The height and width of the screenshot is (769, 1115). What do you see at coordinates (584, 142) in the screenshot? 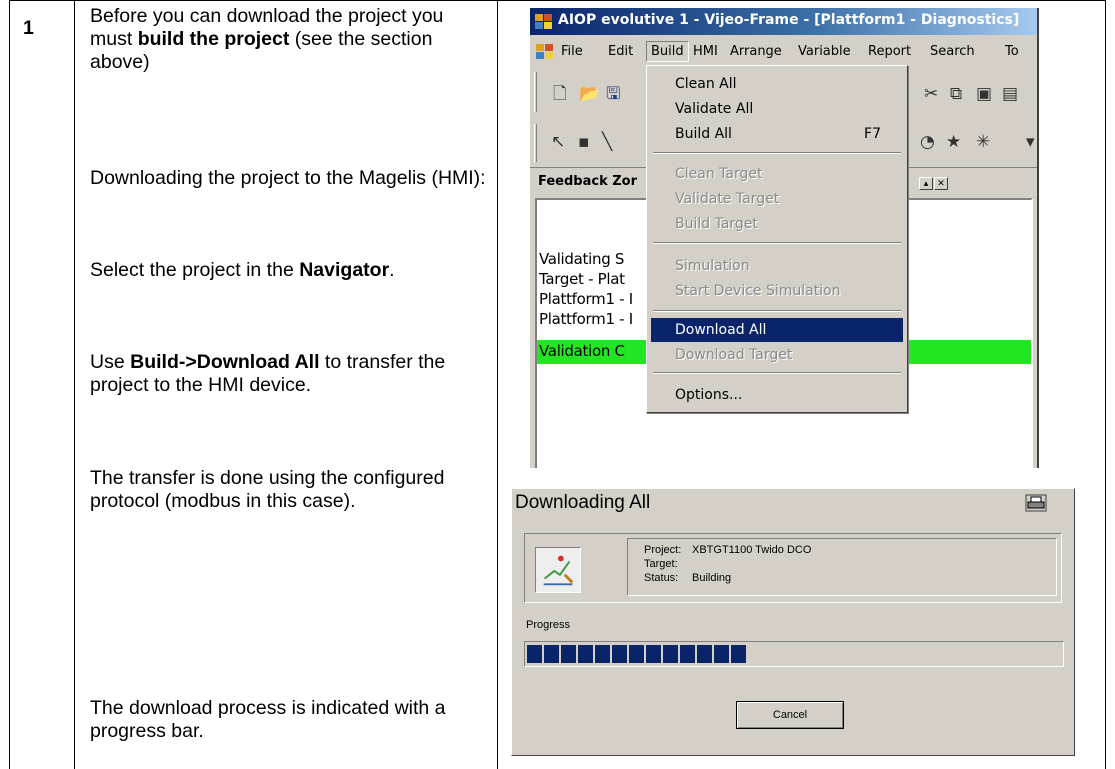
I see `point-icon: ▪` at bounding box center [584, 142].